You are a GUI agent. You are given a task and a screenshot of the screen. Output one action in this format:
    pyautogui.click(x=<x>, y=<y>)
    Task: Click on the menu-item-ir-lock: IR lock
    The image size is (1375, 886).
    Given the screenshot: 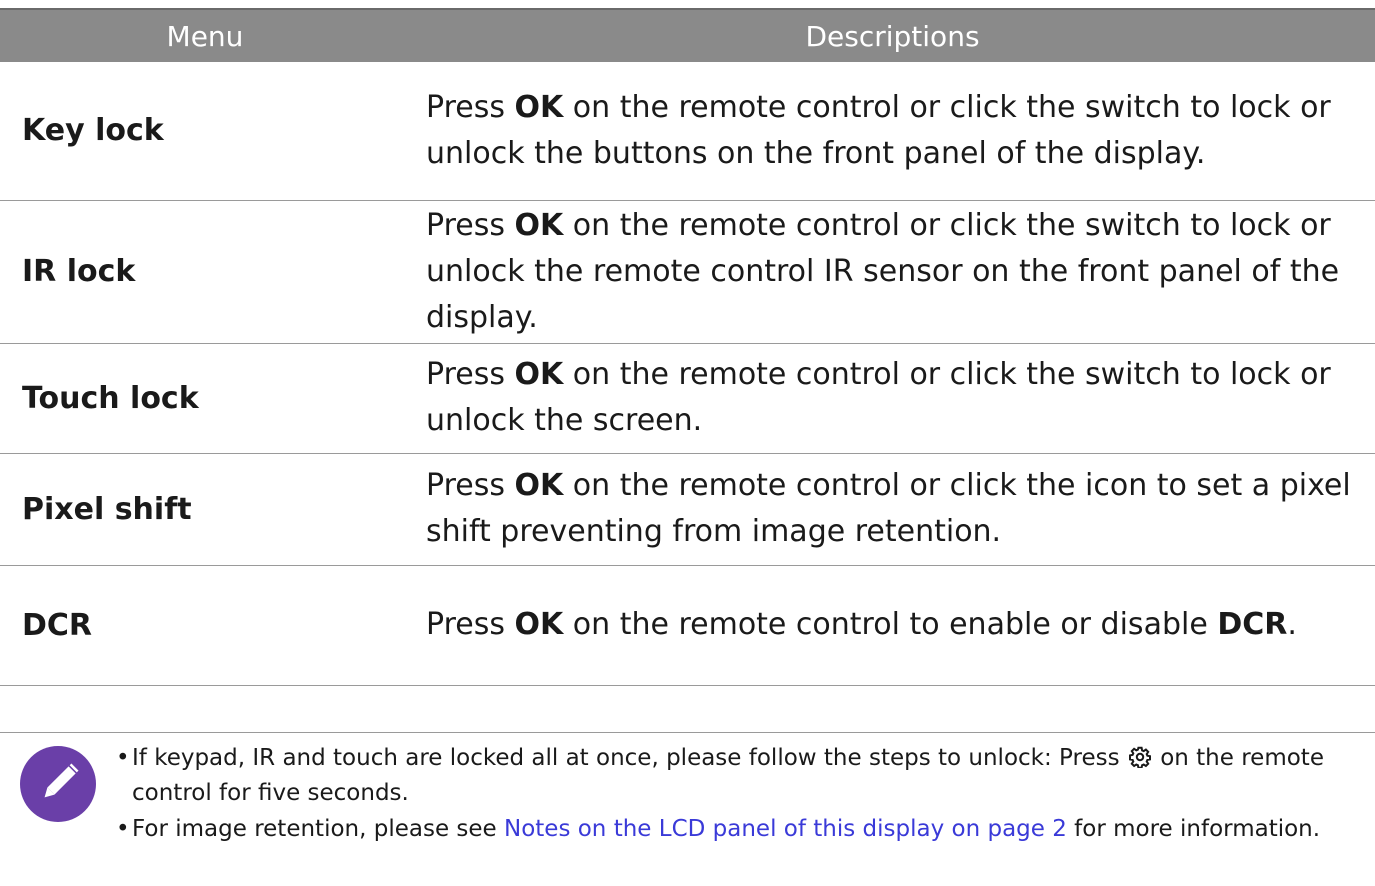 What is the action you would take?
    pyautogui.click(x=205, y=272)
    